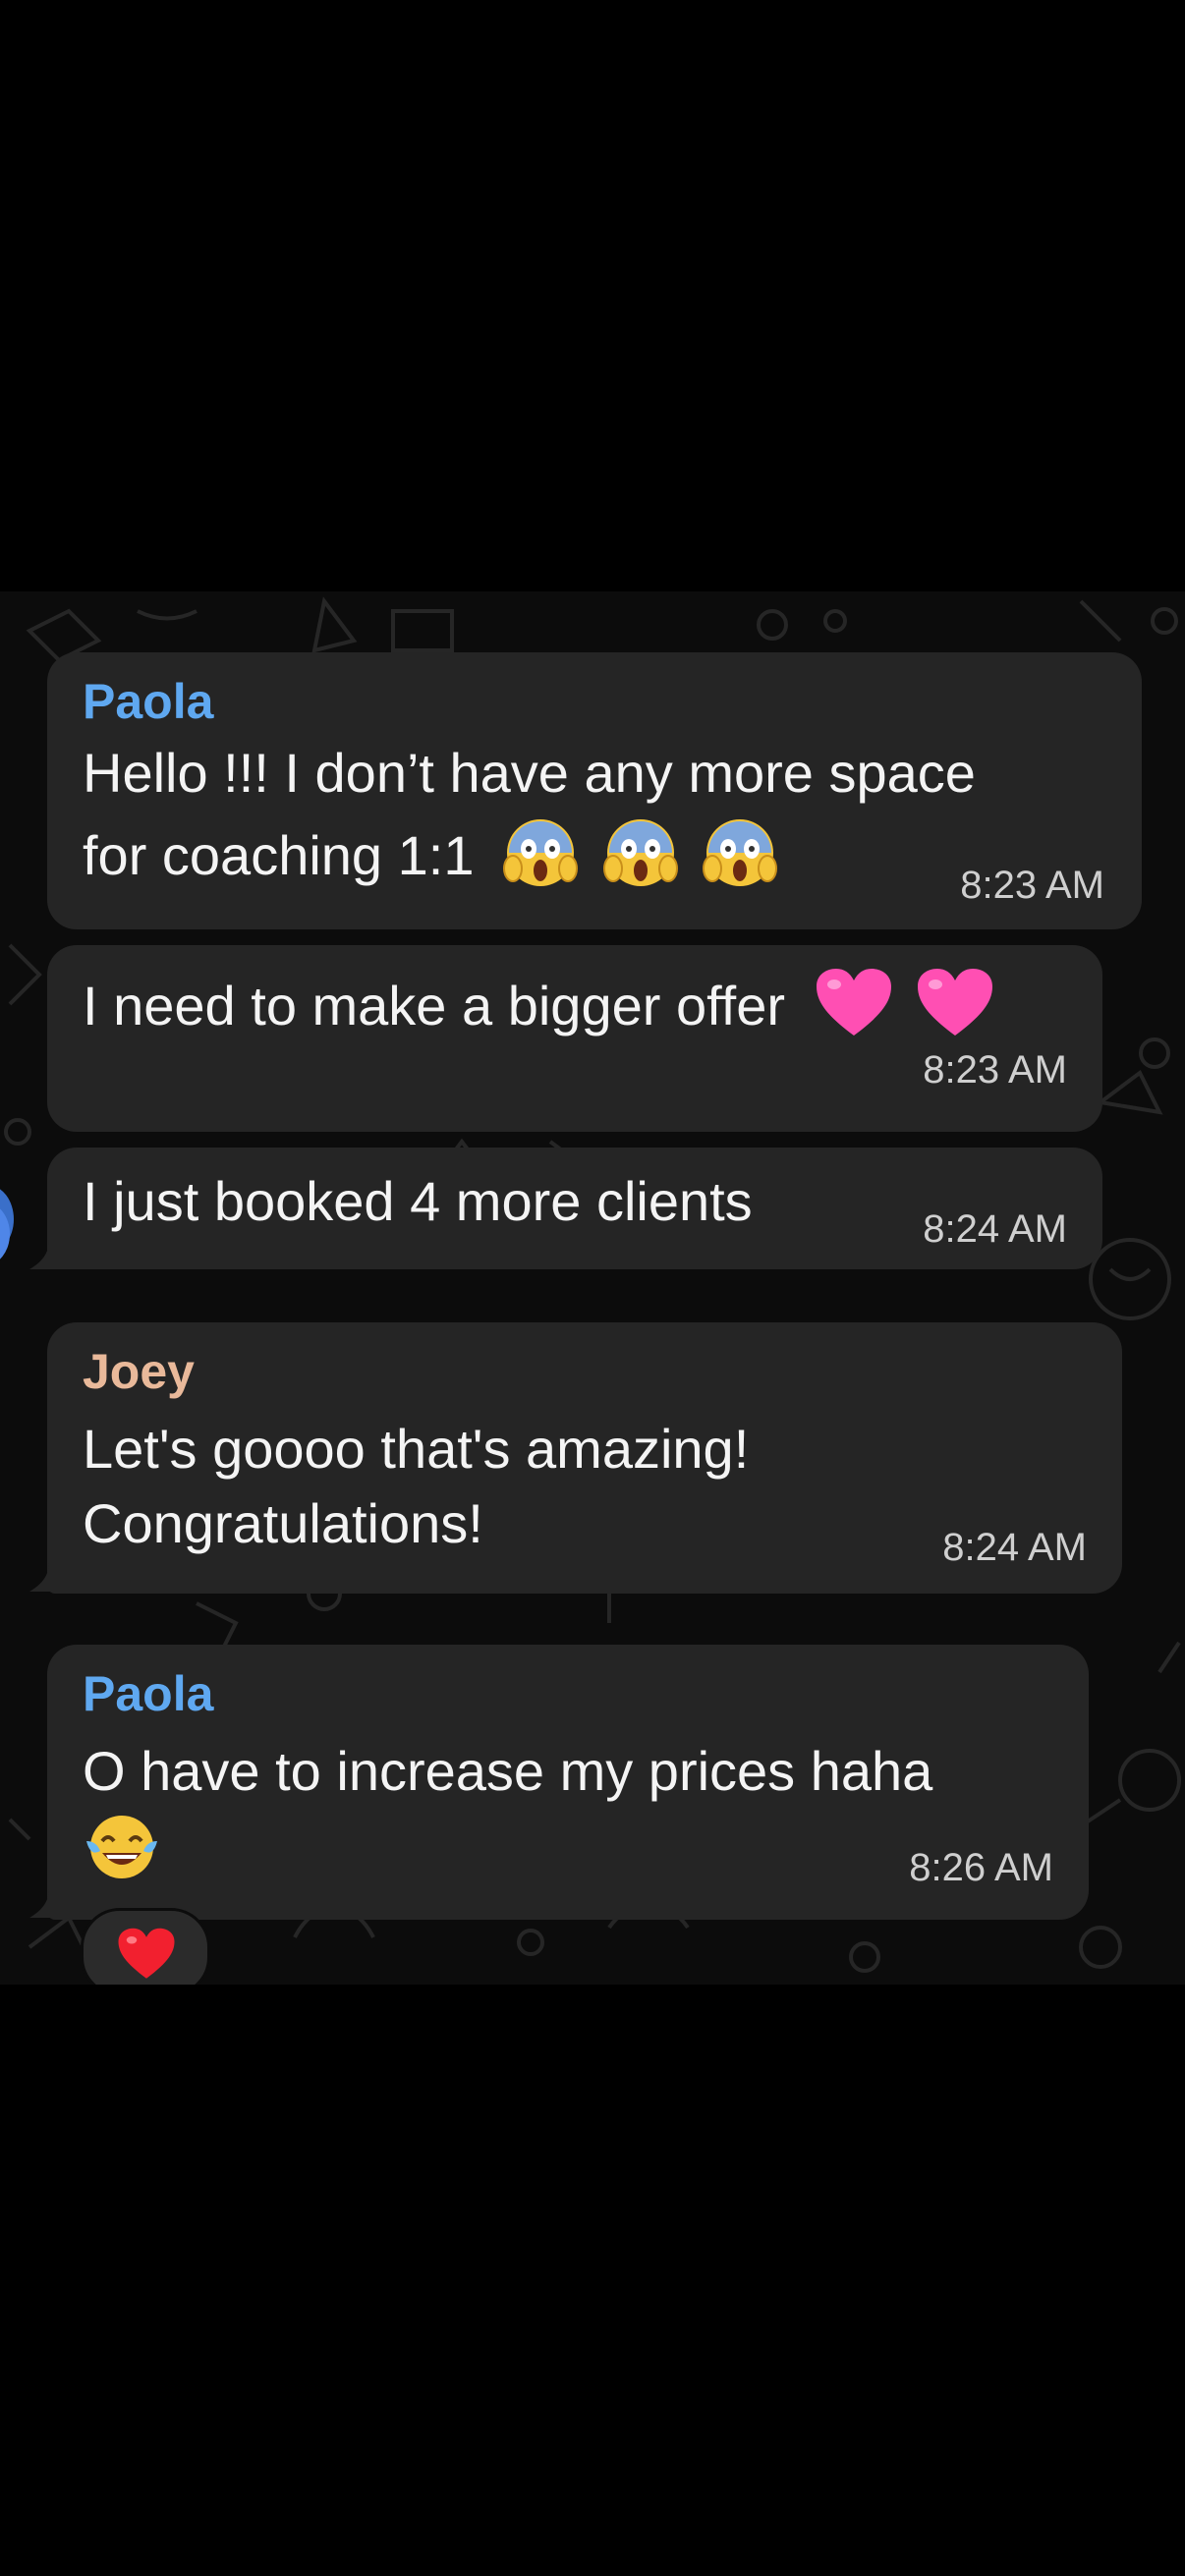 This screenshot has height=2576, width=1185. I want to click on message-bubble: I just booked 4 more clients 8:24 AM, so click(575, 1208).